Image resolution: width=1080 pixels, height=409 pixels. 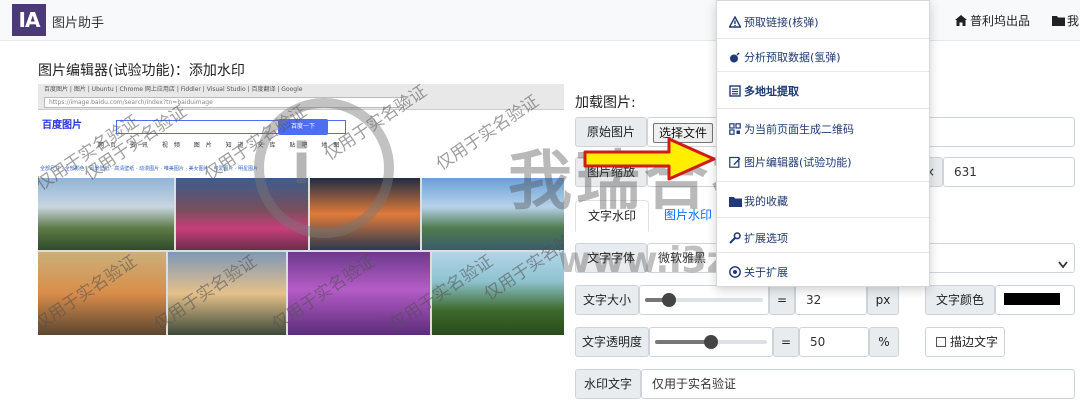 I want to click on opacity-slider-thumb, so click(x=711, y=342).